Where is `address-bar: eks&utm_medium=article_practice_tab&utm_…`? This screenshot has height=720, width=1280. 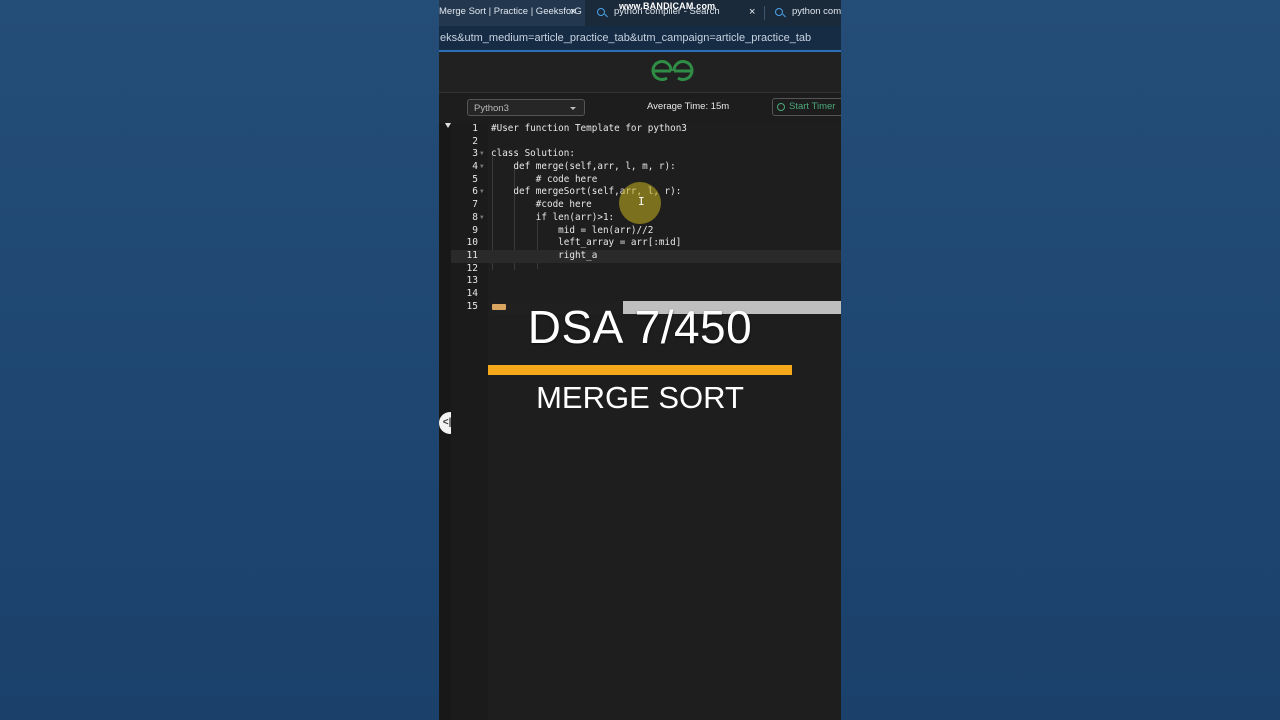
address-bar: eks&utm_medium=article_practice_tab&utm_… is located at coordinates (640, 38).